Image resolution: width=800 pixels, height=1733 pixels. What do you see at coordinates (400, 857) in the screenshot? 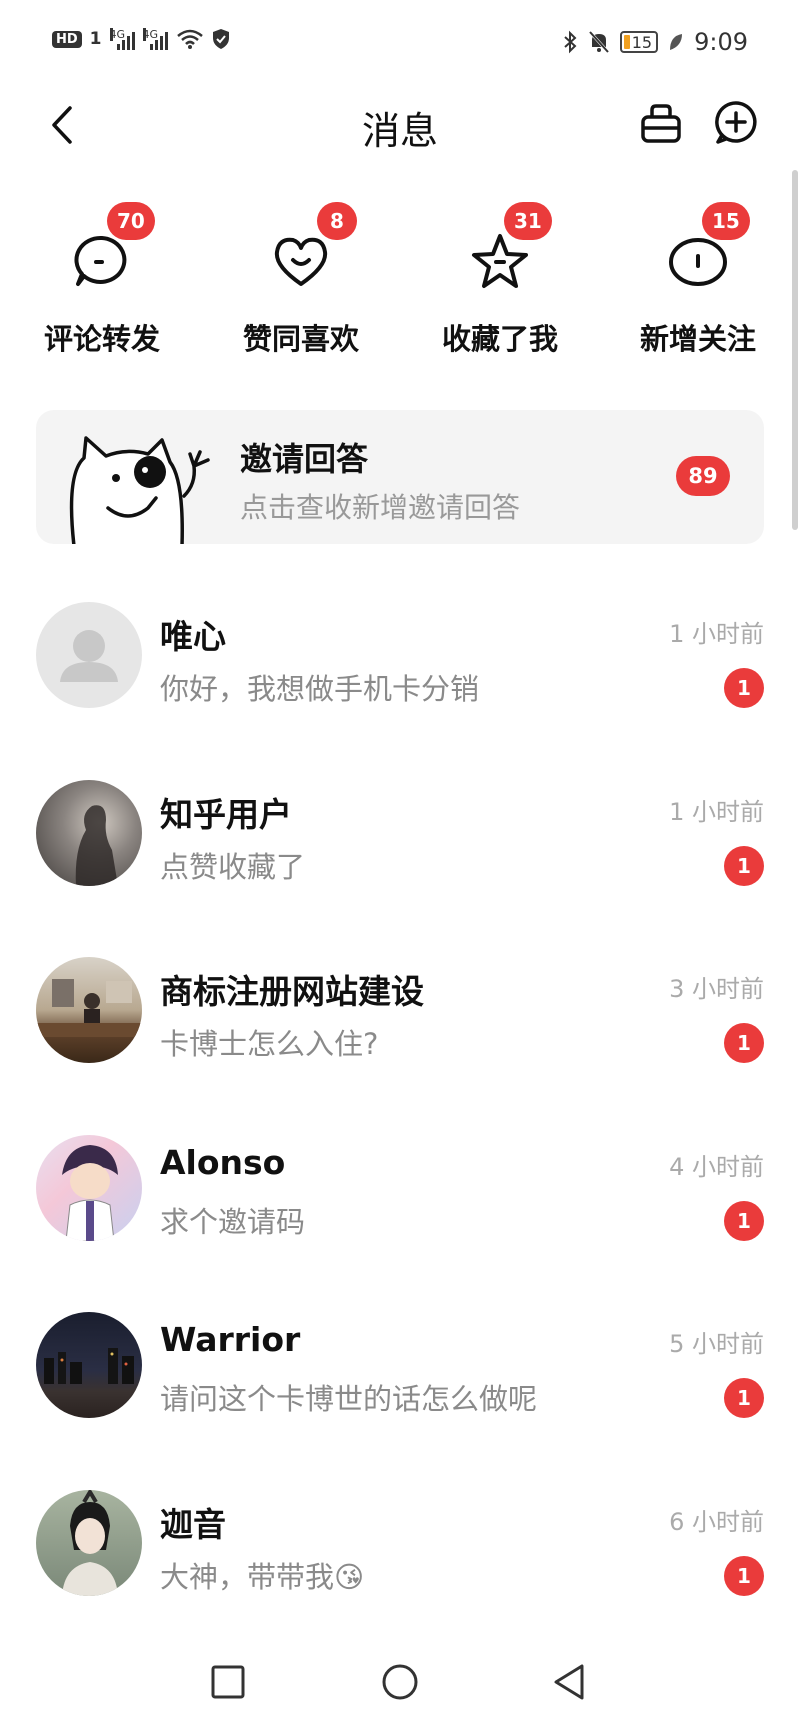
I see `list-item: 知乎用户 点赞收藏了 1 小时前 1` at bounding box center [400, 857].